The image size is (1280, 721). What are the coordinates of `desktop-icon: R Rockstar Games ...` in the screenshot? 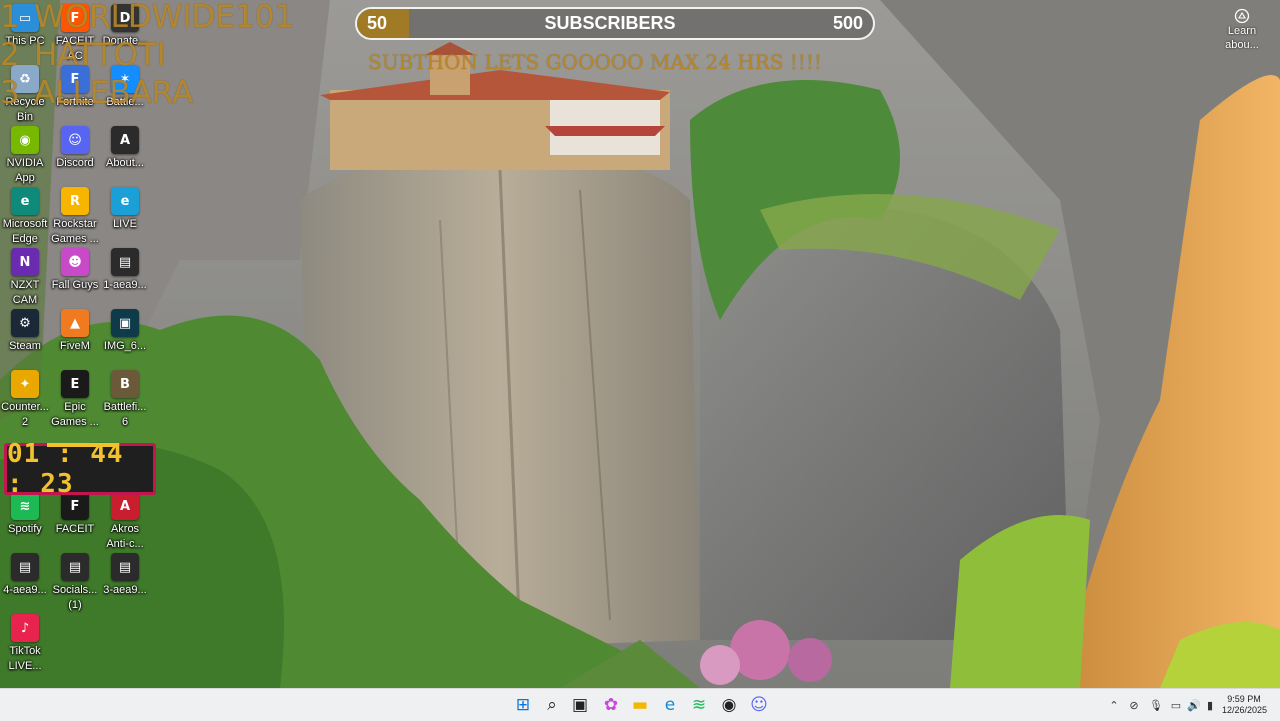 It's located at (75, 217).